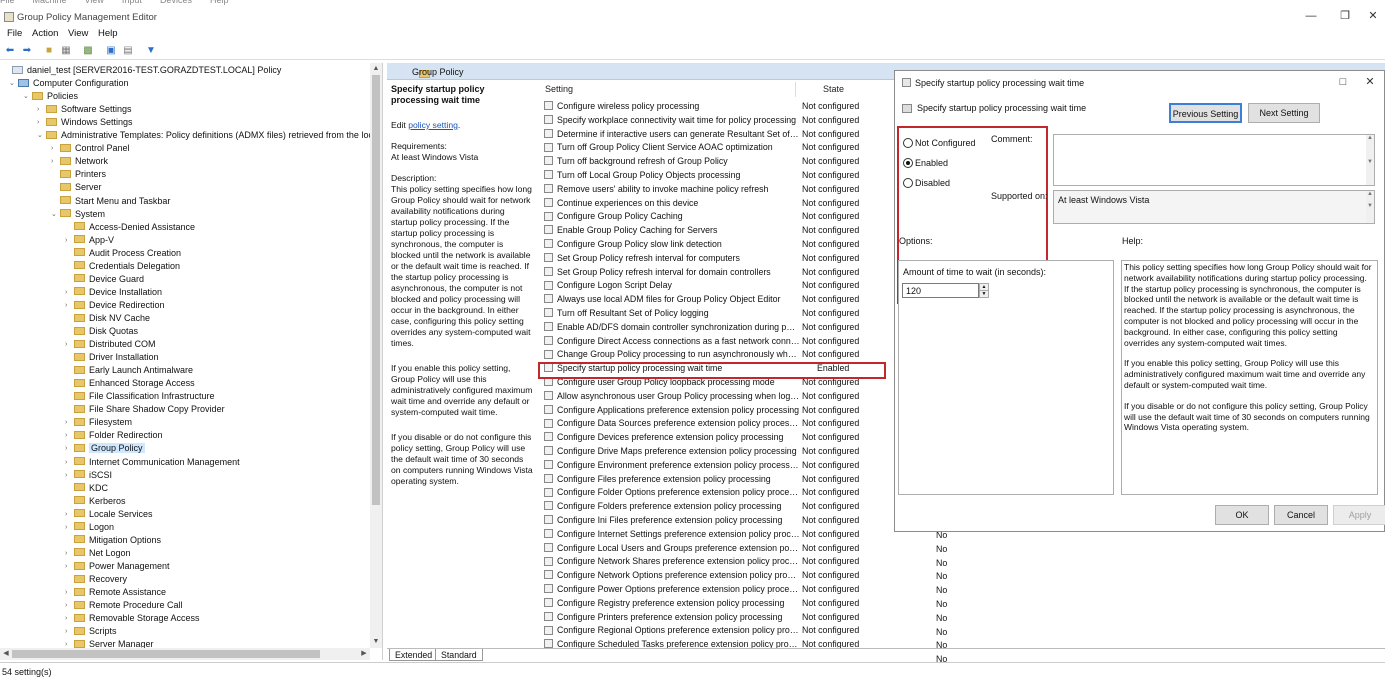  What do you see at coordinates (984, 294) in the screenshot?
I see `spin-down-icon: ▼` at bounding box center [984, 294].